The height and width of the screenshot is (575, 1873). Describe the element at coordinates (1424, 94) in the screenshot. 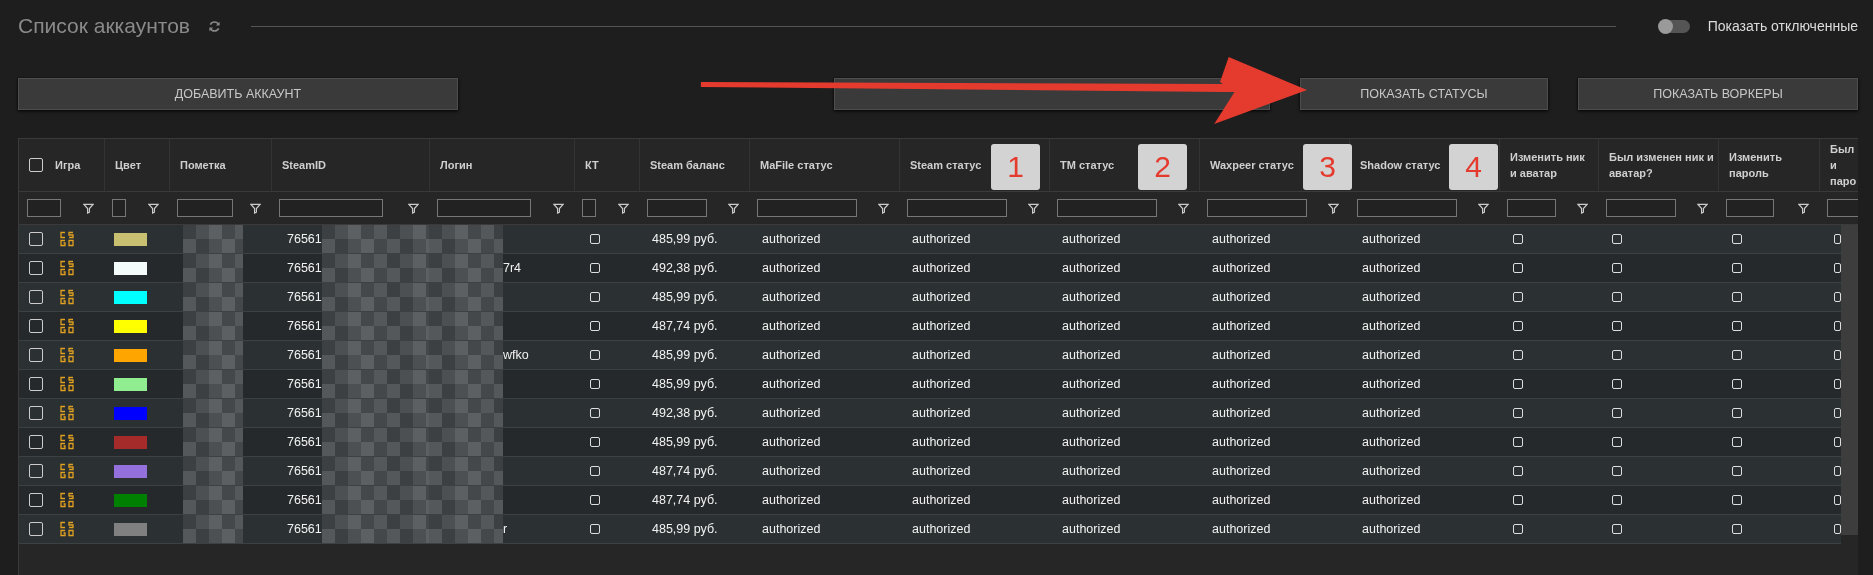

I see `action-button: ПОКАЗАТЬ СТАТУСЫ` at that location.